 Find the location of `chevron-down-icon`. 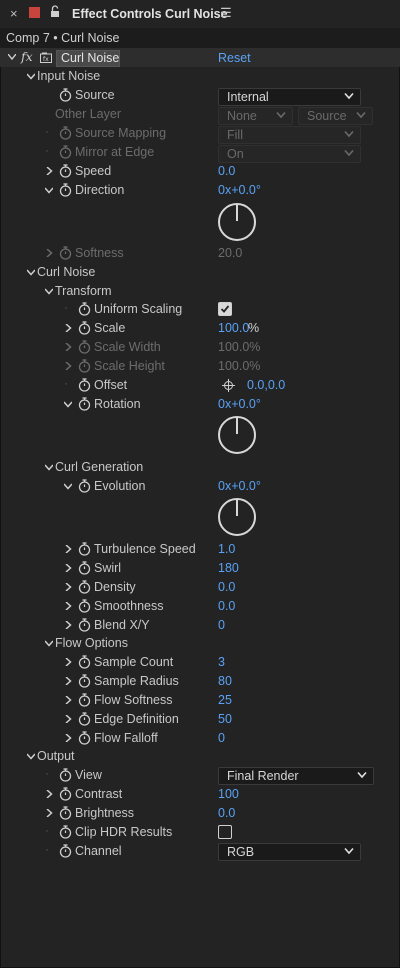

chevron-down-icon is located at coordinates (349, 134).